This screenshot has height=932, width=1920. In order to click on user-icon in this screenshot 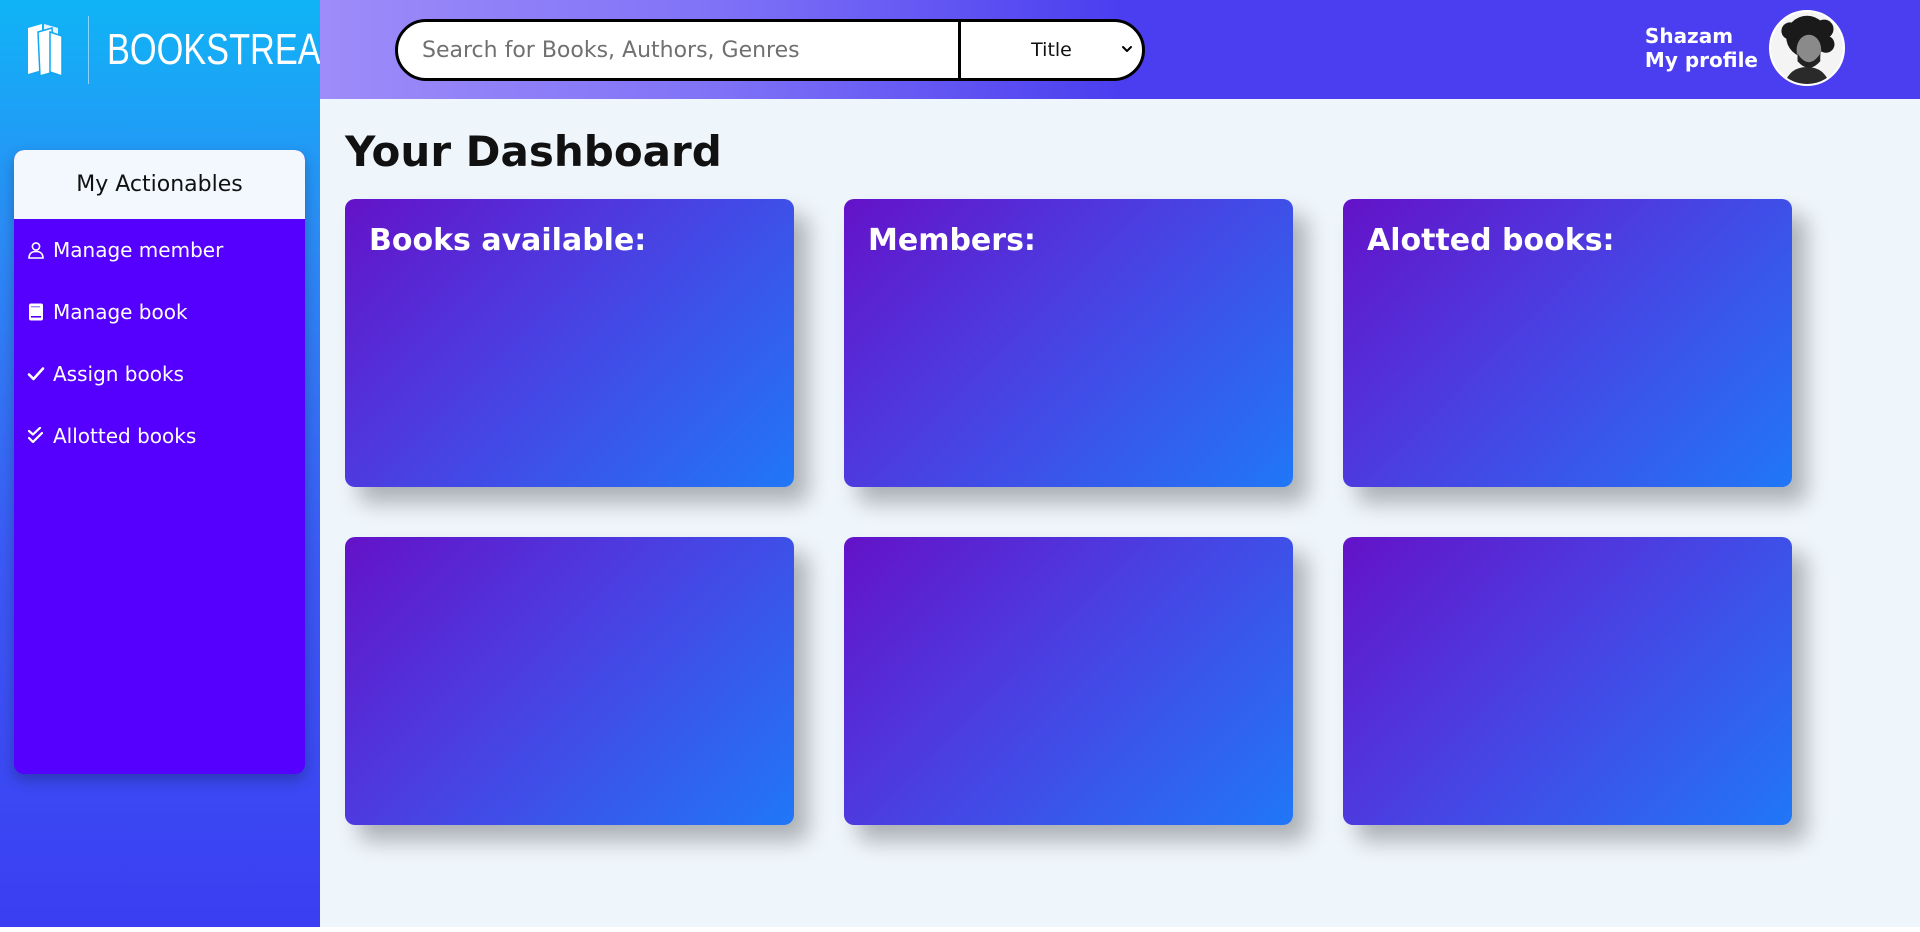, I will do `click(36, 250)`.